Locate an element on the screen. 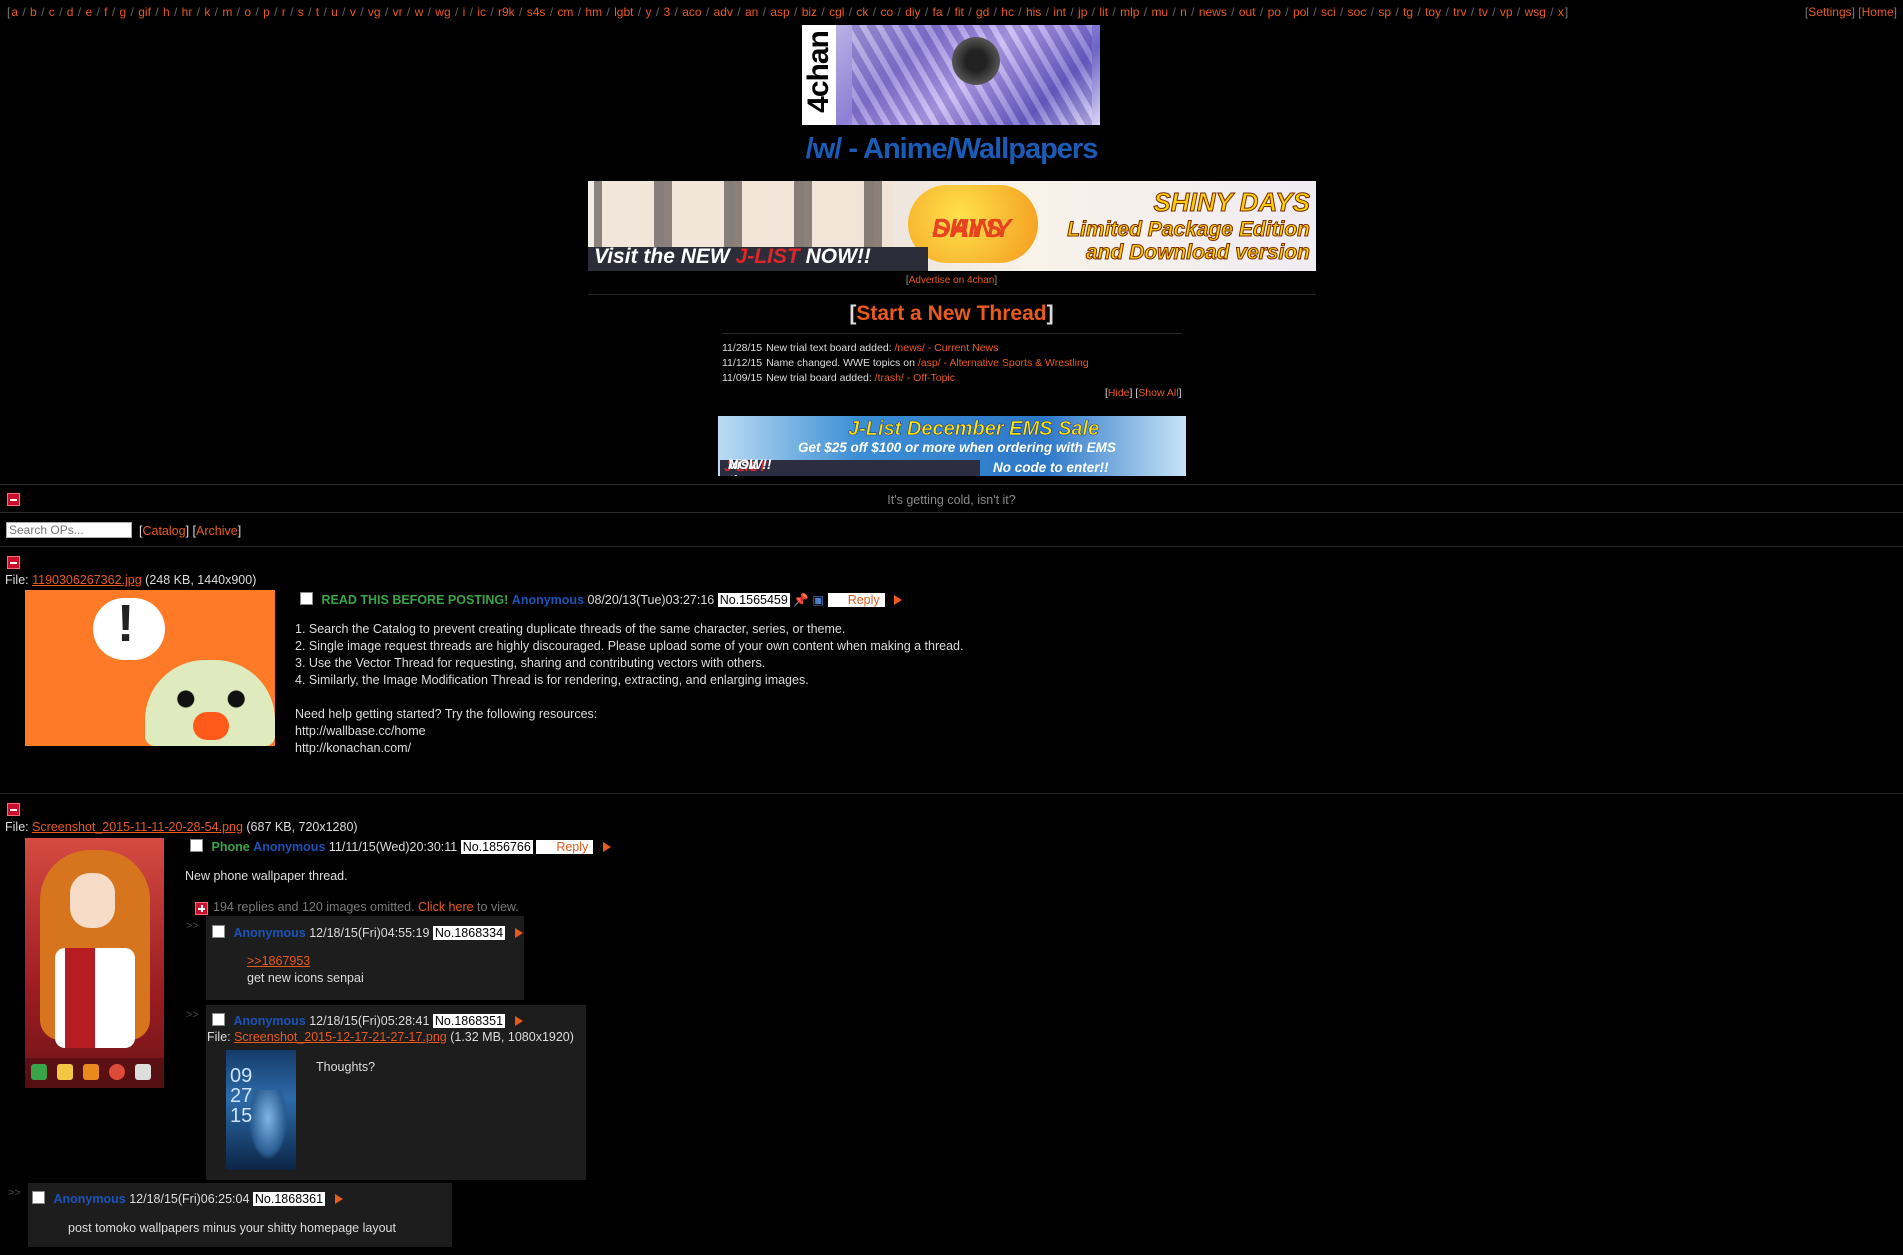 The width and height of the screenshot is (1903, 1255). op-thumbnail is located at coordinates (94, 963).